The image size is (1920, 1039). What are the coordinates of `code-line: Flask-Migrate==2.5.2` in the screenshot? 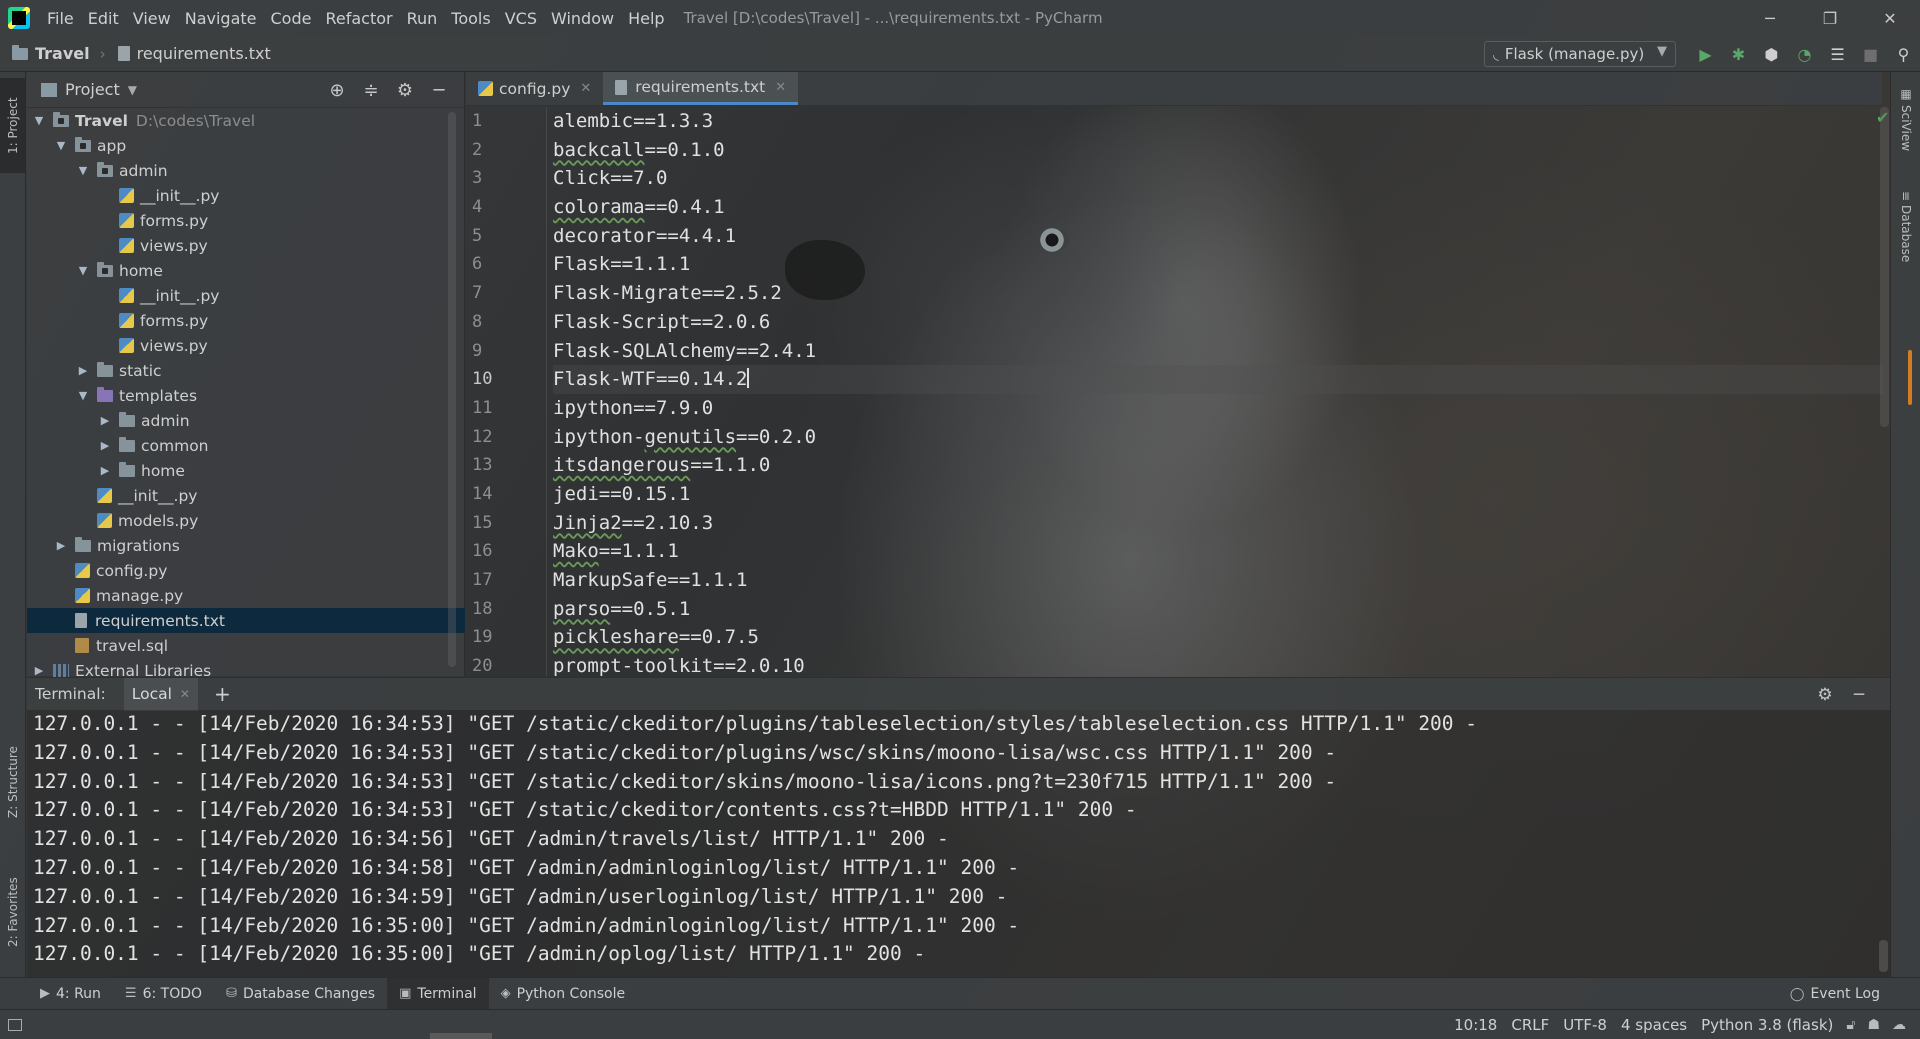 It's located at (1218, 293).